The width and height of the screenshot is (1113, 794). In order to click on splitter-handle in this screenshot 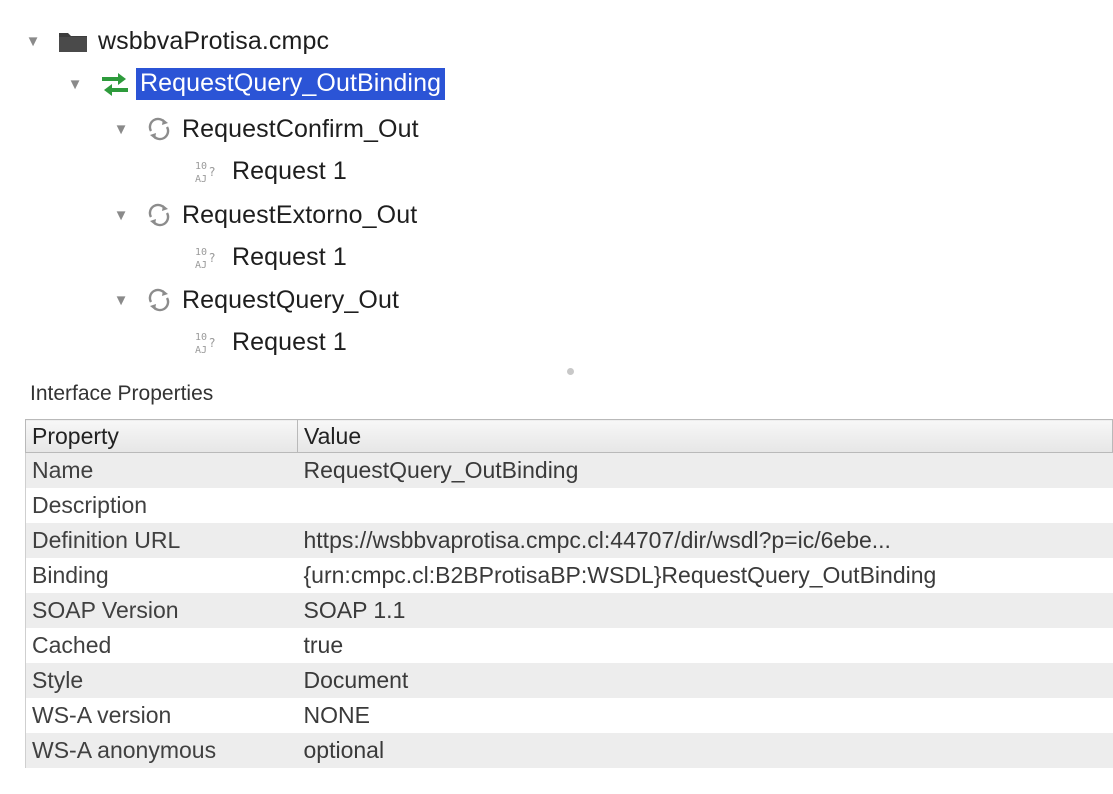, I will do `click(570, 371)`.